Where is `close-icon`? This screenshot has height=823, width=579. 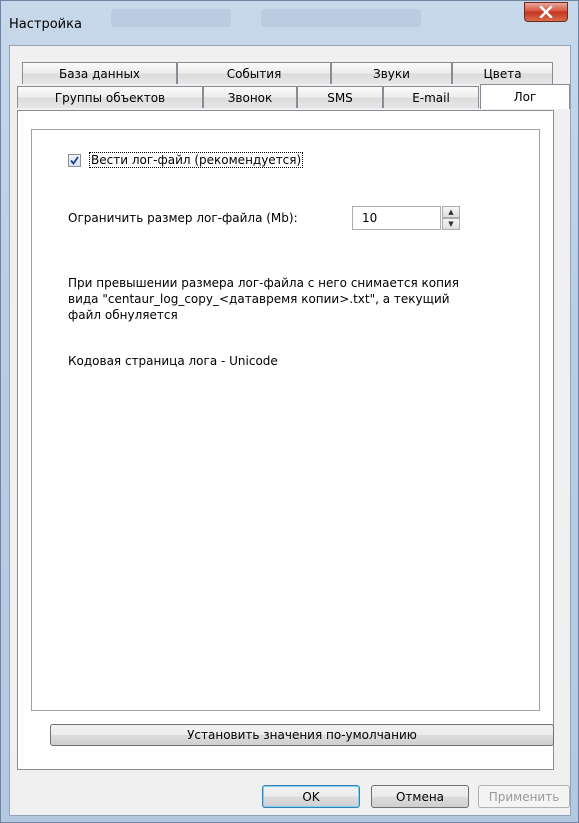 close-icon is located at coordinates (546, 12).